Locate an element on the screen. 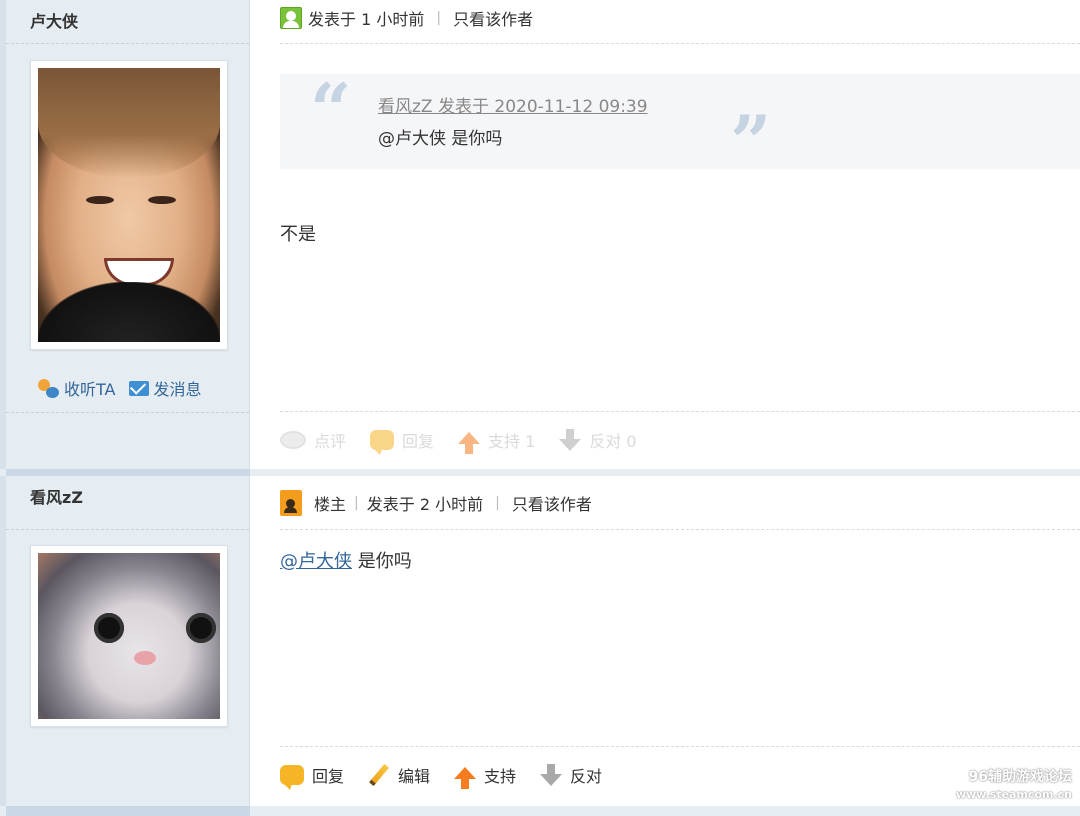 This screenshot has height=816, width=1080. author-name: 卢大侠 is located at coordinates (54, 20).